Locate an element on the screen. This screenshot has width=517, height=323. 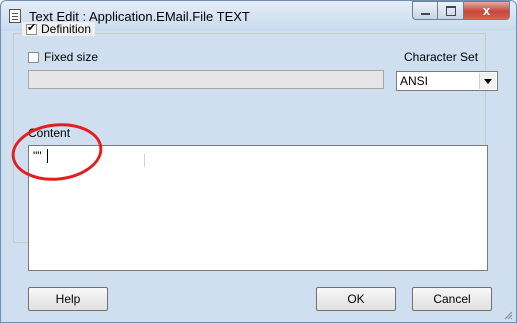
fixed-size-row: Fixed size is located at coordinates (63, 57).